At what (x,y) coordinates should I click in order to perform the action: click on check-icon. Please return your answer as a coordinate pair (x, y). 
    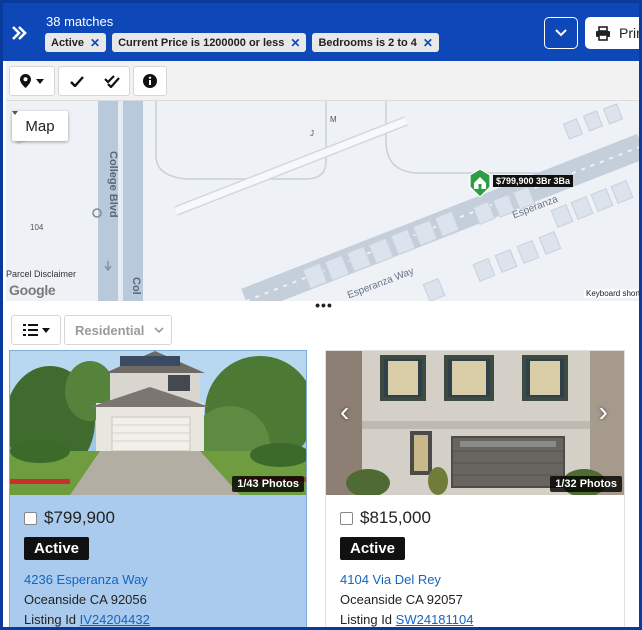
    Looking at the image, I should click on (76, 81).